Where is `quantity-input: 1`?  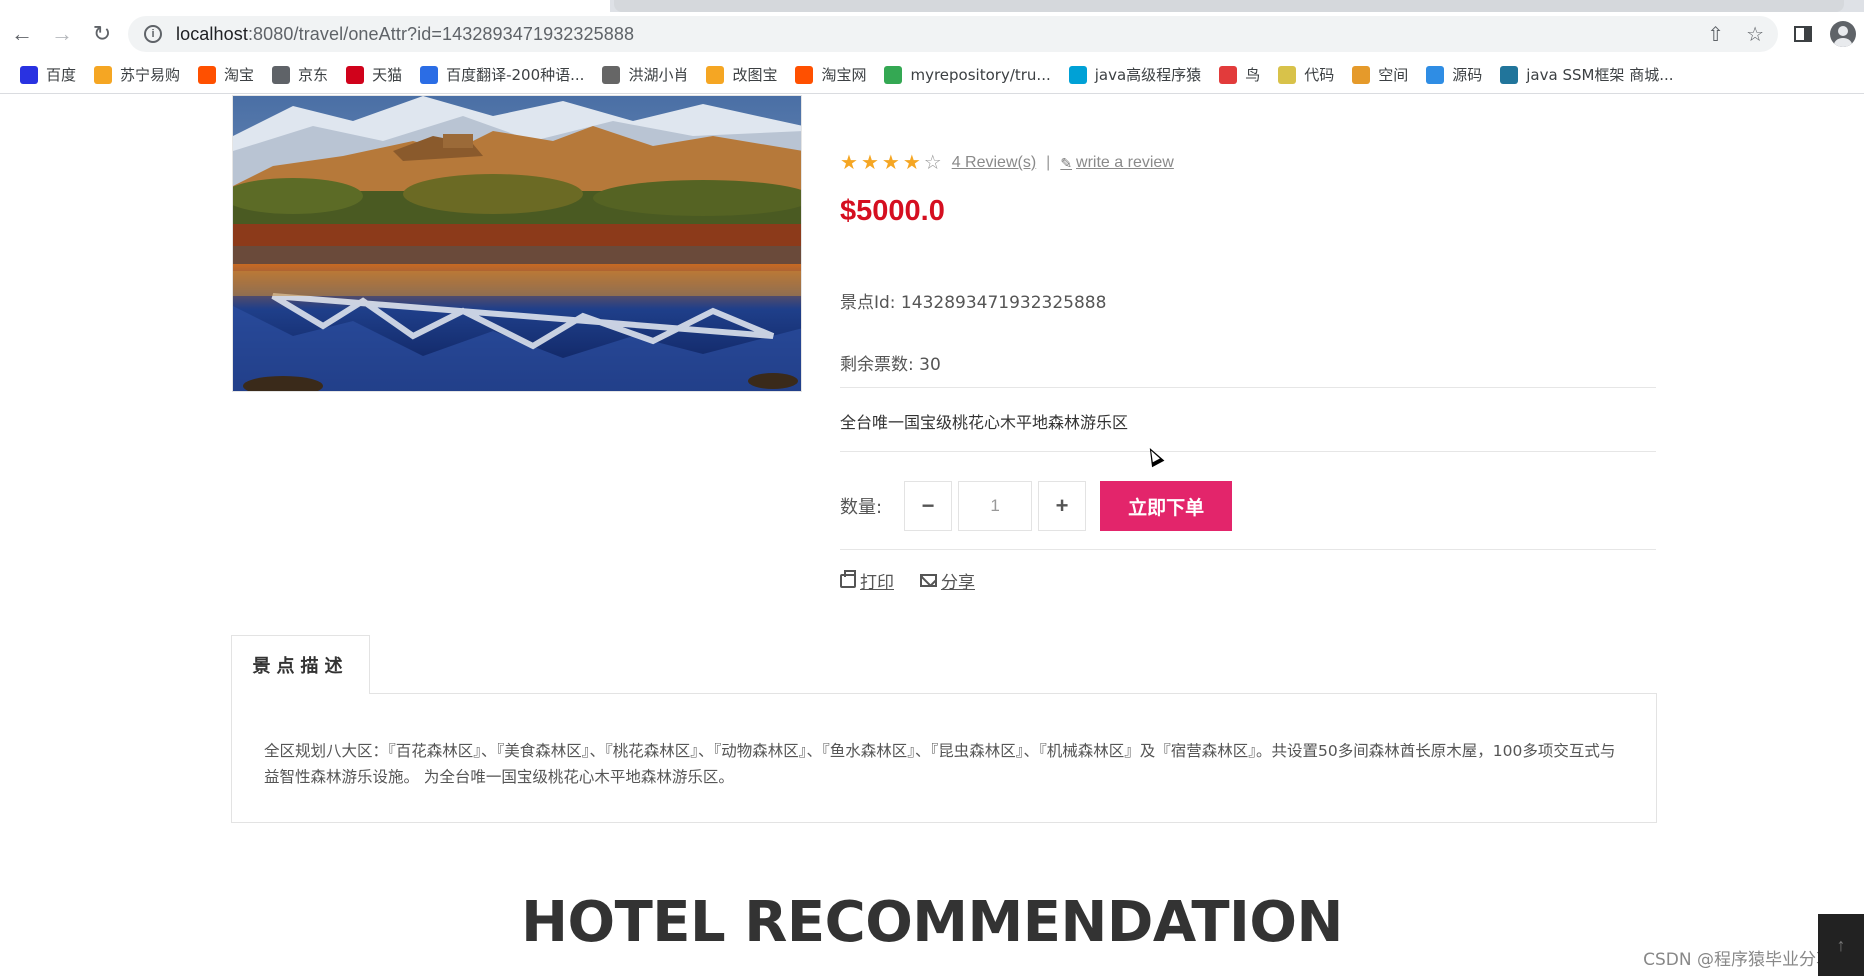
quantity-input: 1 is located at coordinates (995, 506).